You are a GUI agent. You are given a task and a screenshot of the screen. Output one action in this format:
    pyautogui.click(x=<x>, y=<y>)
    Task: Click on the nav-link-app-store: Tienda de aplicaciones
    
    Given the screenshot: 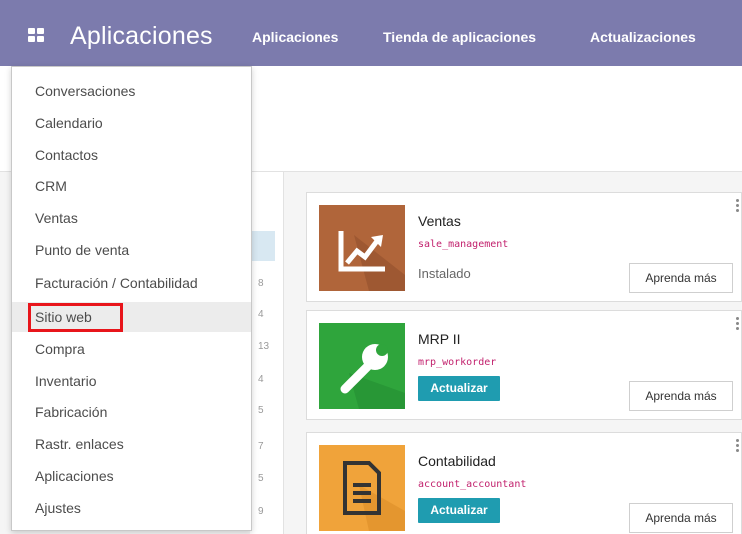 What is the action you would take?
    pyautogui.click(x=459, y=37)
    